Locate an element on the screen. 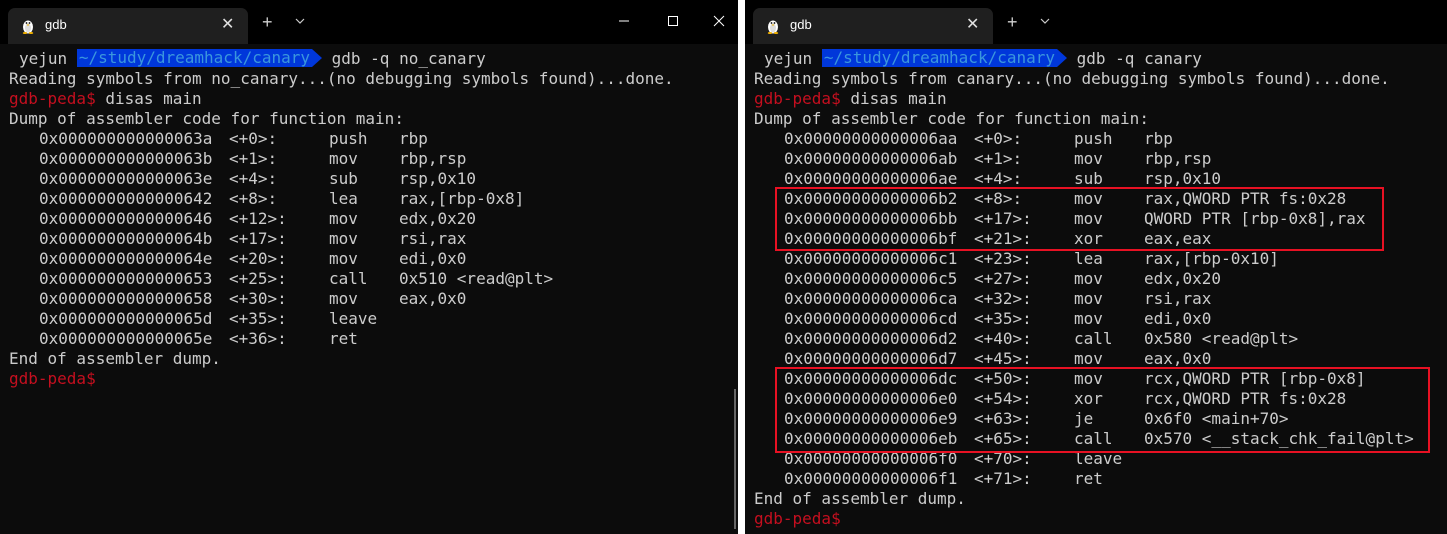 The height and width of the screenshot is (534, 1447). asm-mnemonic: leave is located at coordinates (353, 318).